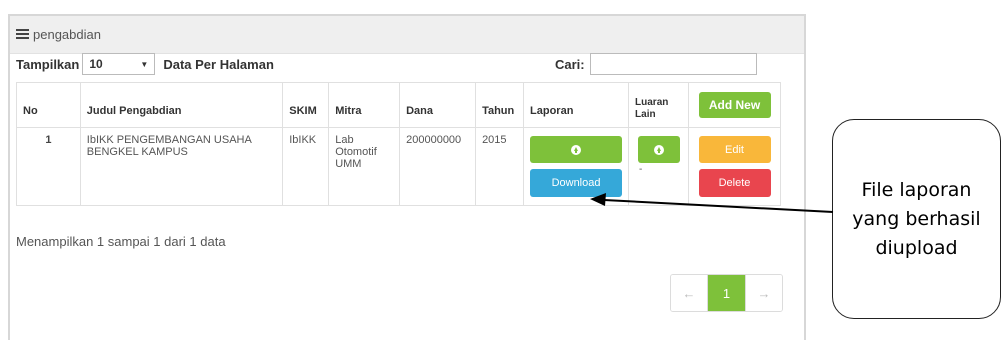 The image size is (1007, 340). Describe the element at coordinates (48, 105) in the screenshot. I see `header-no: No` at that location.